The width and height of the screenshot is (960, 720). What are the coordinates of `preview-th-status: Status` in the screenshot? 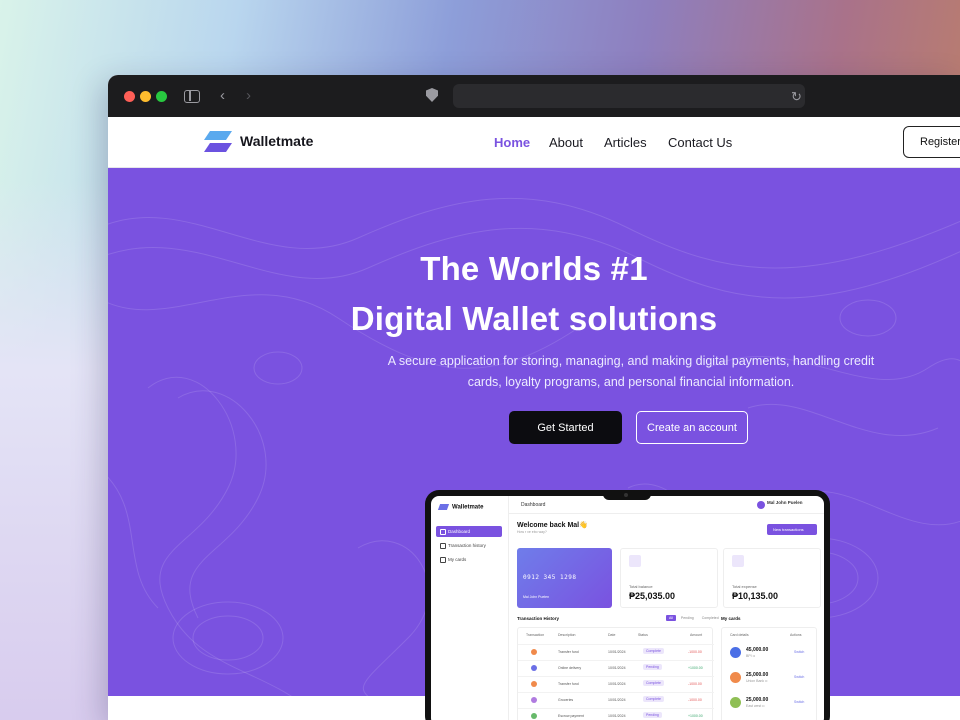 It's located at (643, 635).